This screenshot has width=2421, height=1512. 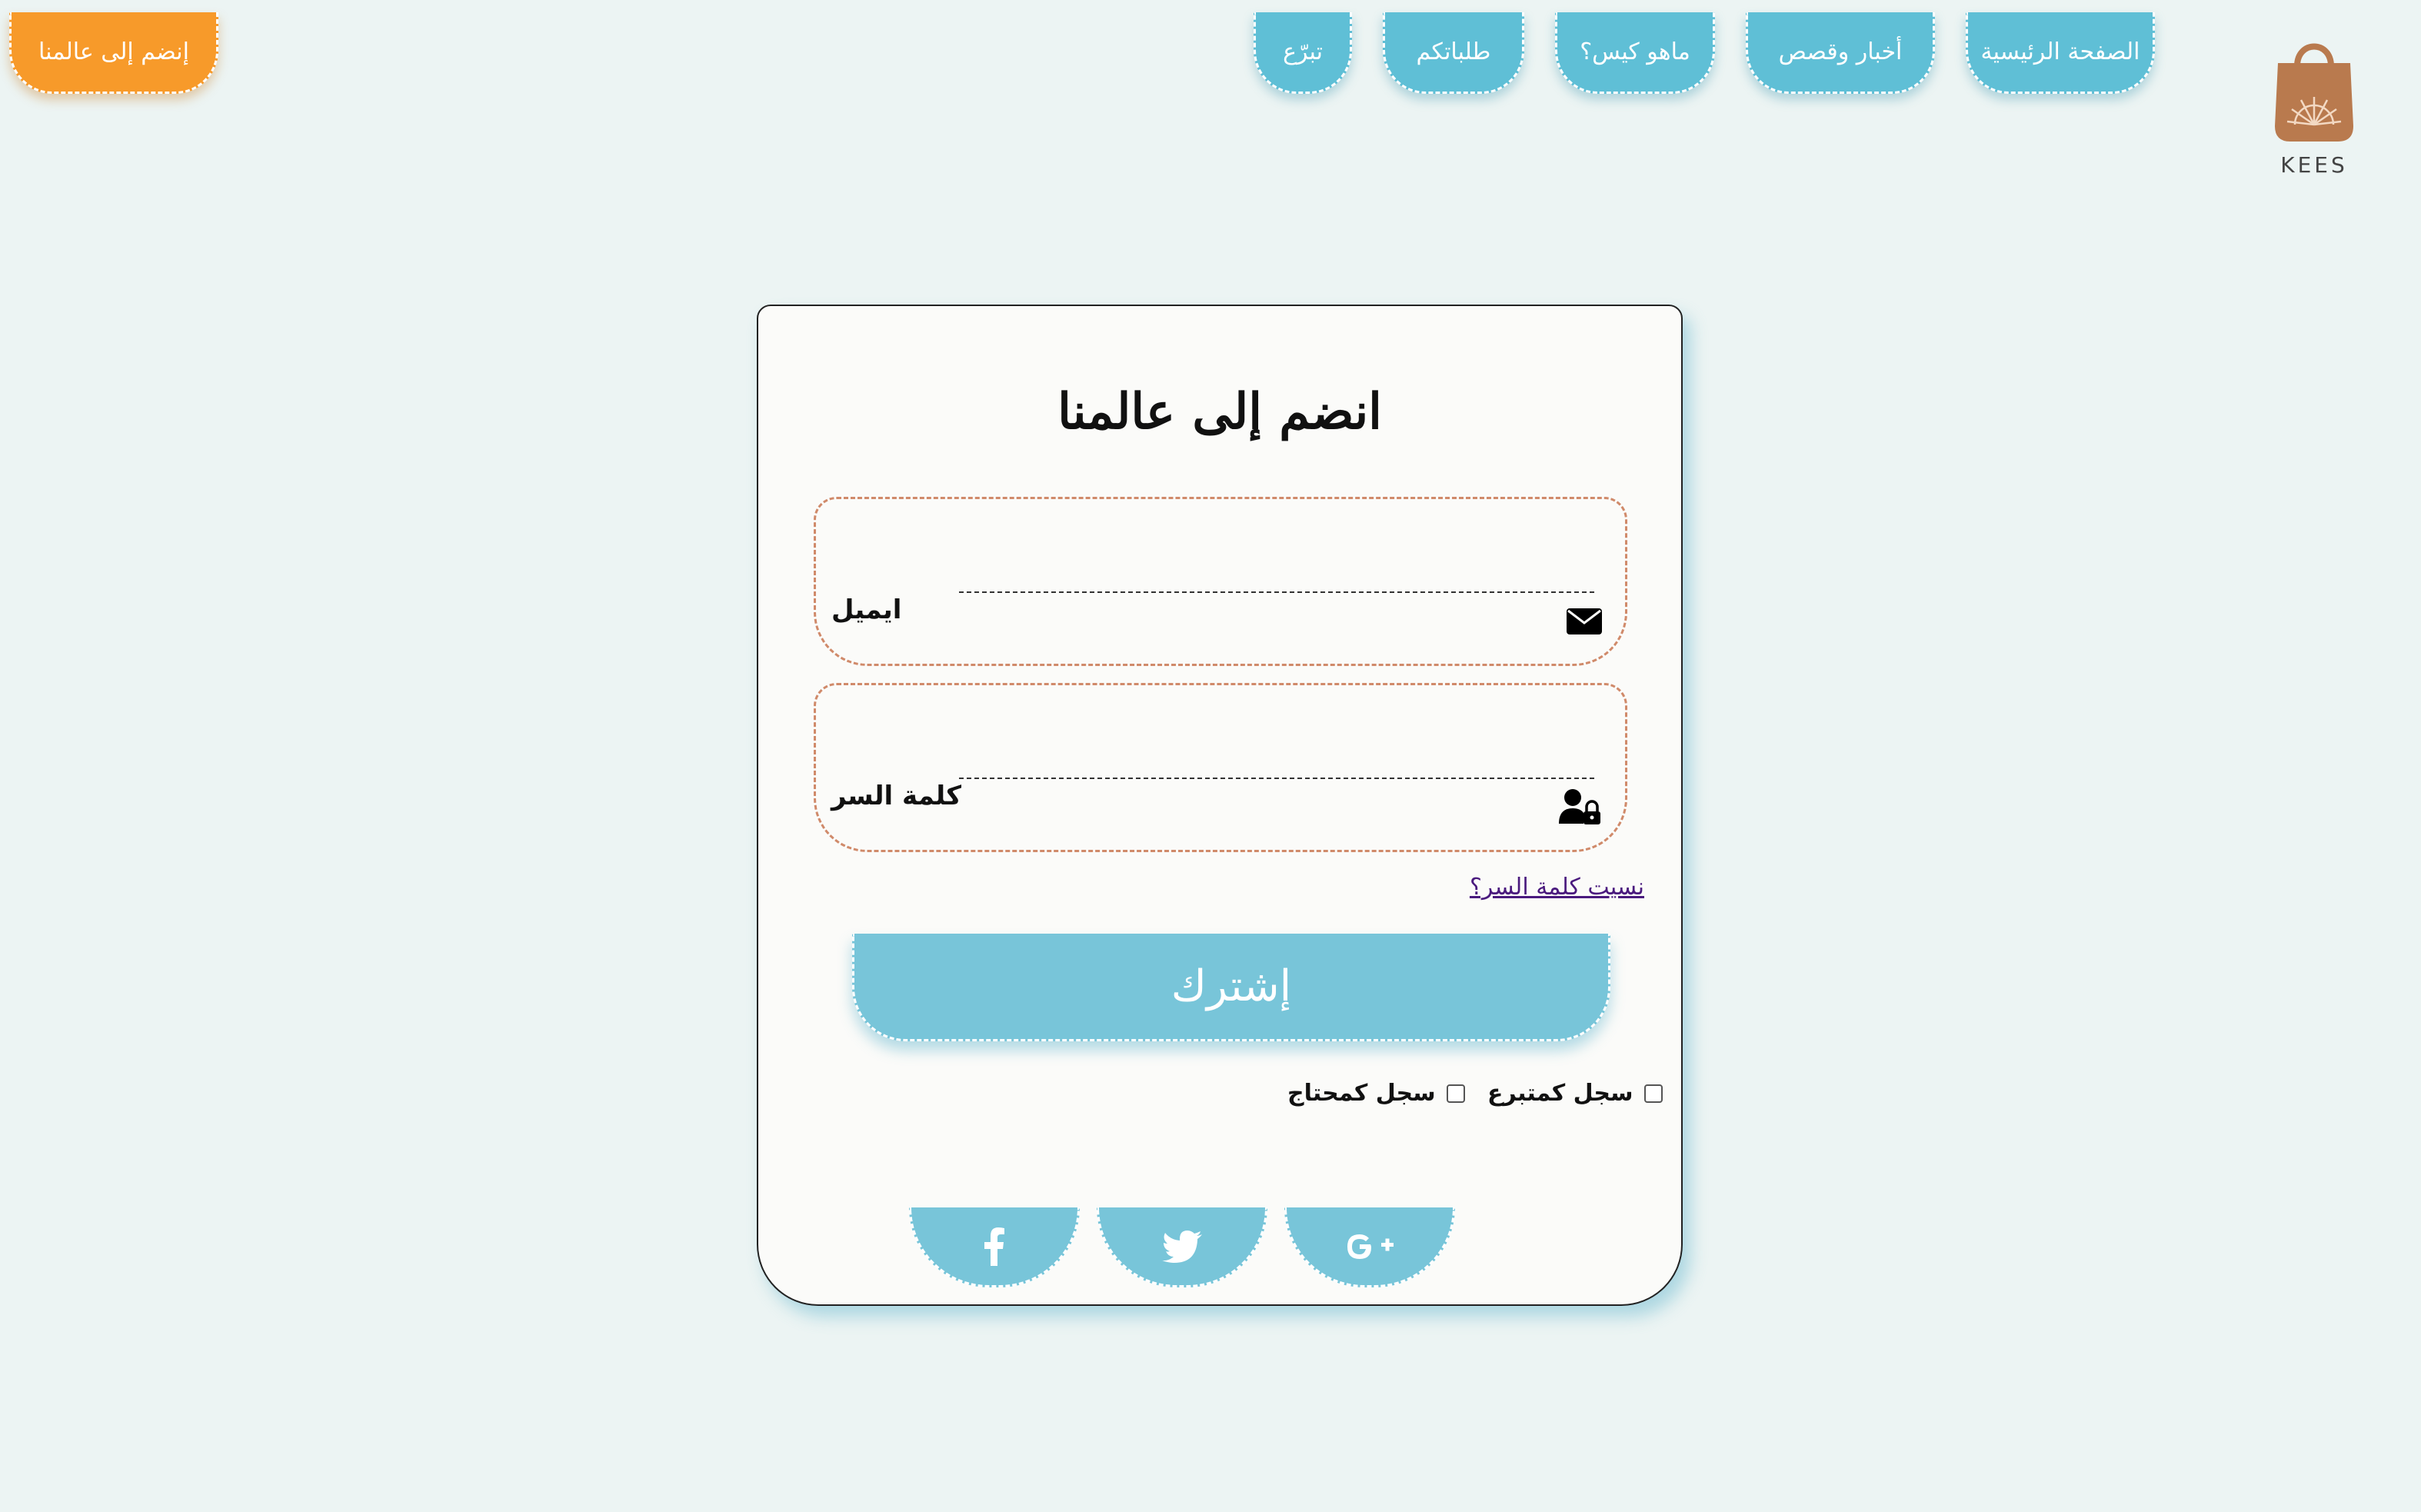 I want to click on email-underline, so click(x=1276, y=592).